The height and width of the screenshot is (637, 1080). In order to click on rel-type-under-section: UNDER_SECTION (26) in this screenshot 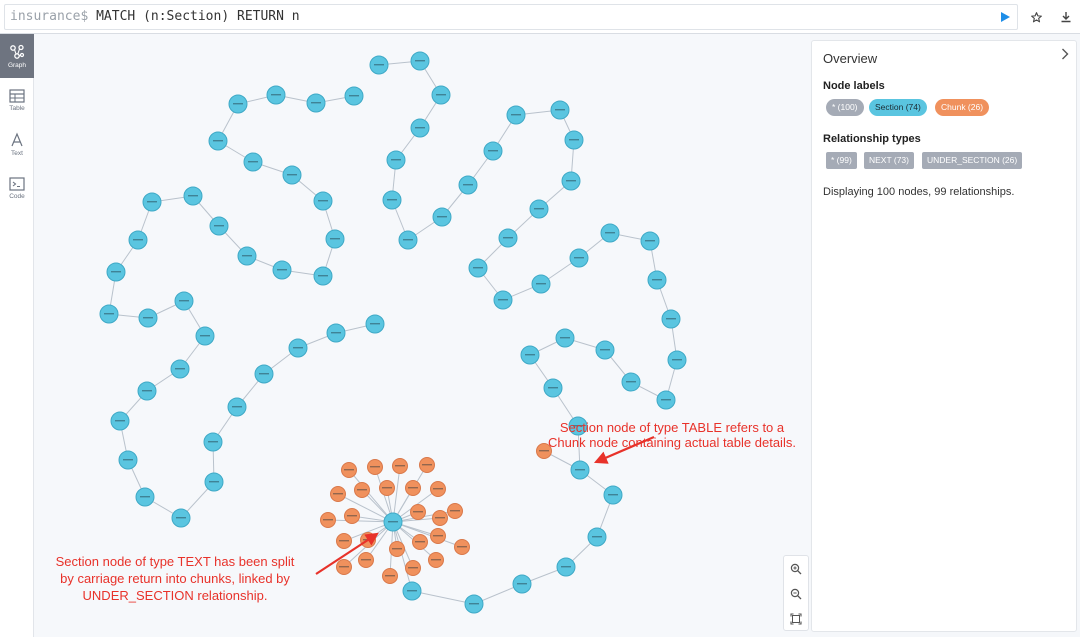, I will do `click(972, 160)`.